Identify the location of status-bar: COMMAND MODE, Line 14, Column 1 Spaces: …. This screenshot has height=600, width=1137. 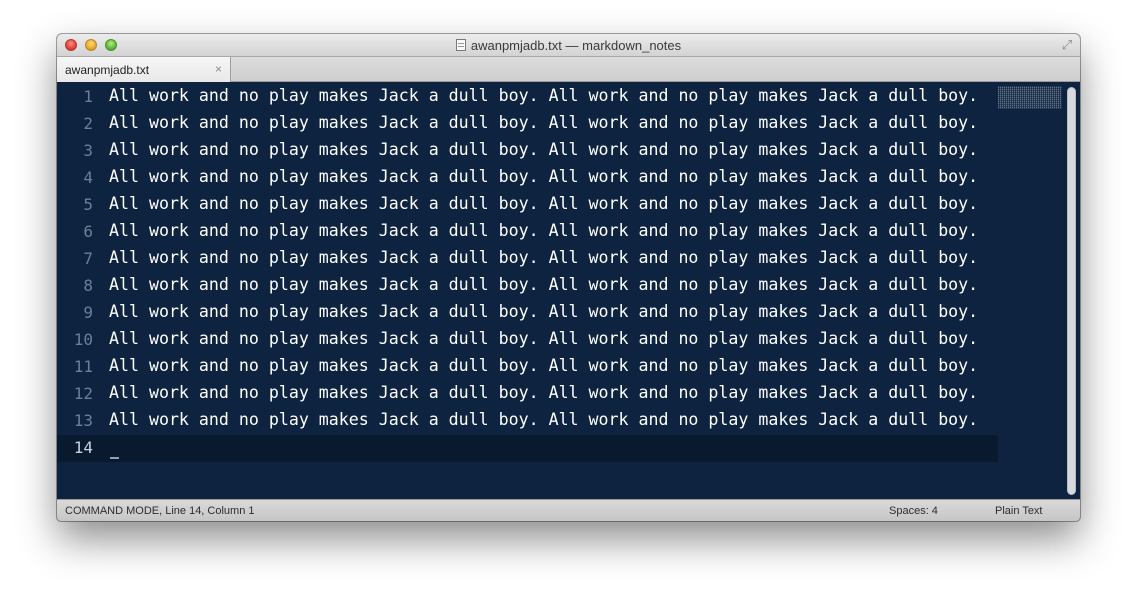
(568, 510).